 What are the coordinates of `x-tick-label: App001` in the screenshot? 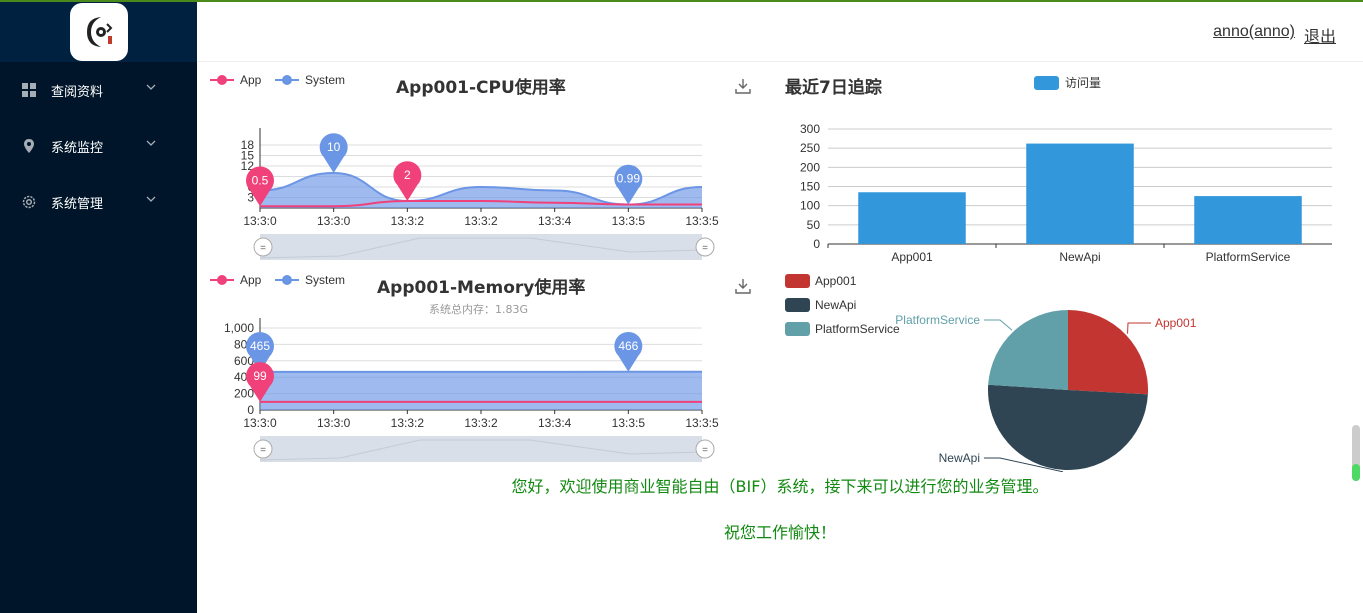 It's located at (912, 257).